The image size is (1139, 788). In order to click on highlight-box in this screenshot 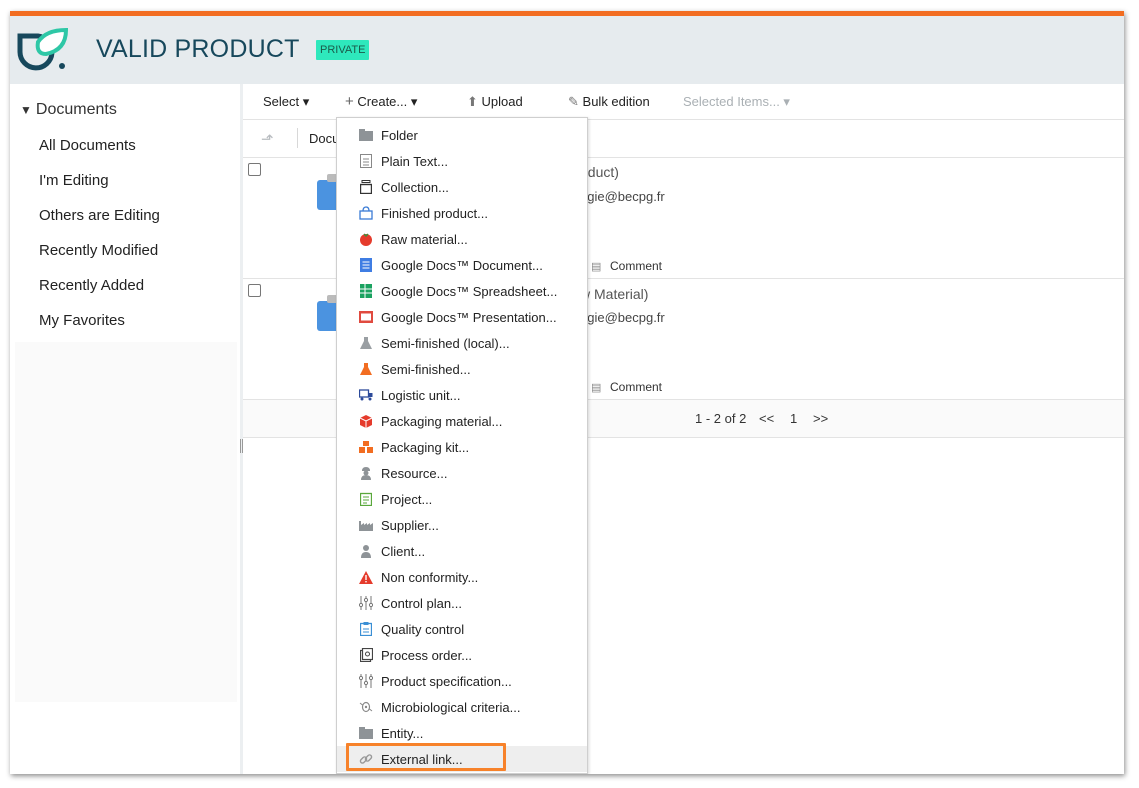, I will do `click(426, 757)`.